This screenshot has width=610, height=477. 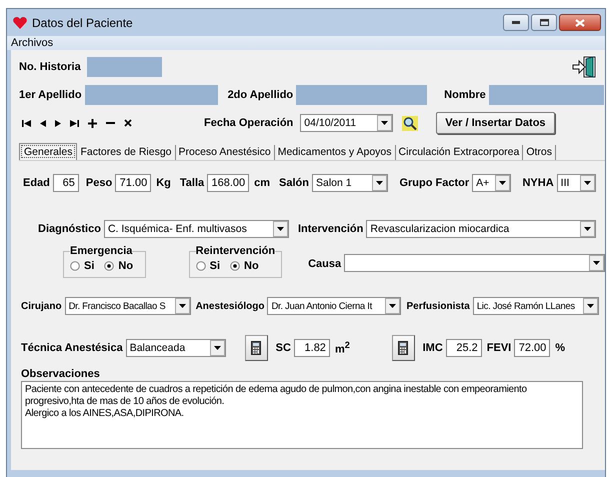 I want to click on field-label: Perfusionista, so click(x=438, y=306).